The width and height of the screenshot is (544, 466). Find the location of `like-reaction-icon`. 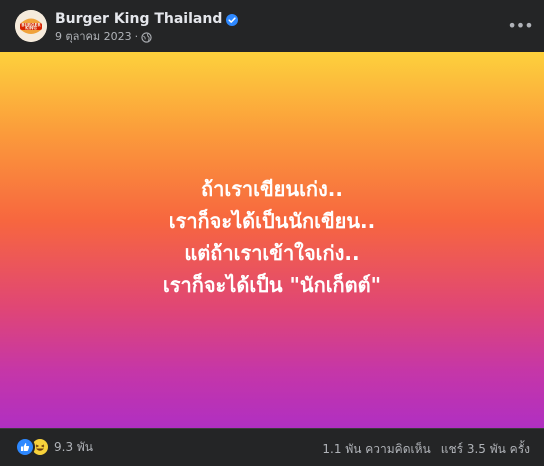

like-reaction-icon is located at coordinates (25, 447).